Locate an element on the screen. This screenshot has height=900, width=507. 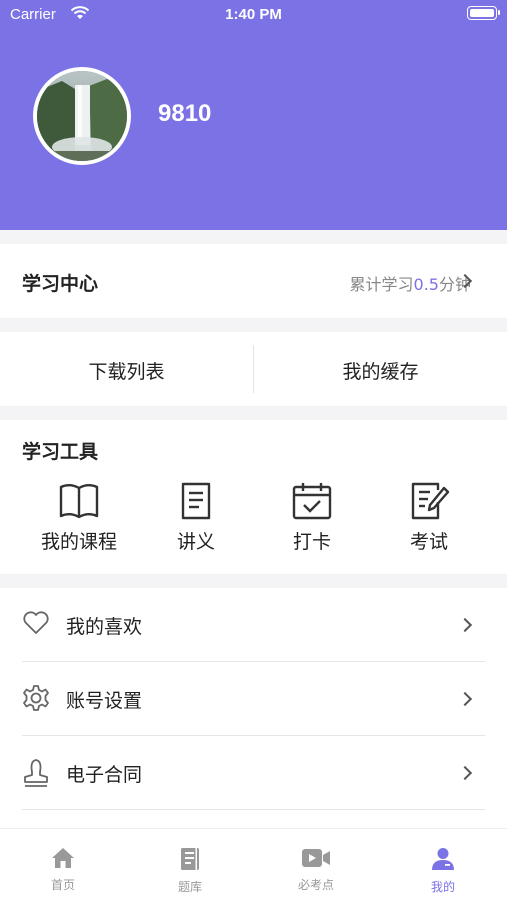
study-center-row: 学习中心 累计学习0.5分钟 is located at coordinates (253, 281).